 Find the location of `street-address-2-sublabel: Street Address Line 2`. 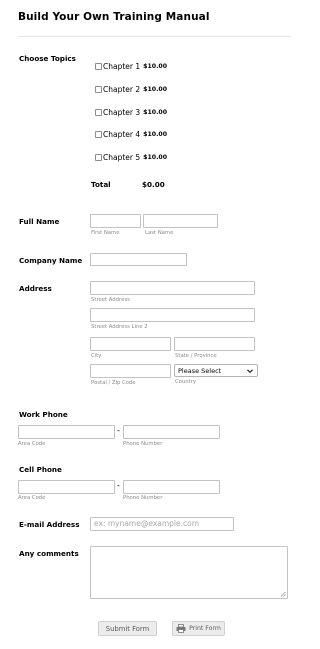

street-address-2-sublabel: Street Address Line 2 is located at coordinates (119, 327).